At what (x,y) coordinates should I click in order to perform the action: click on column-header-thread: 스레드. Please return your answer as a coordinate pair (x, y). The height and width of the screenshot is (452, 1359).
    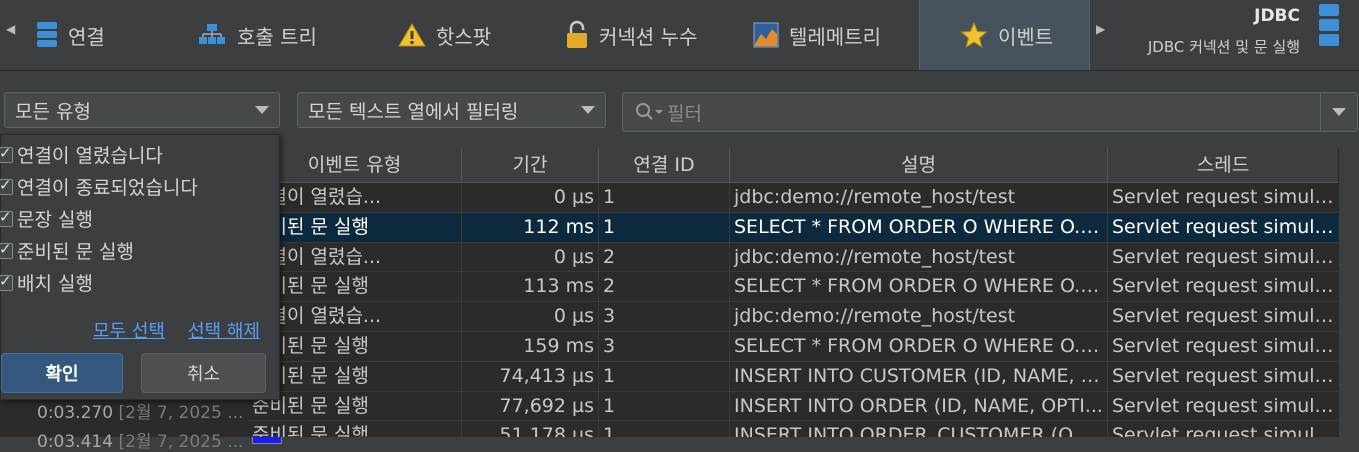
    Looking at the image, I should click on (1223, 165).